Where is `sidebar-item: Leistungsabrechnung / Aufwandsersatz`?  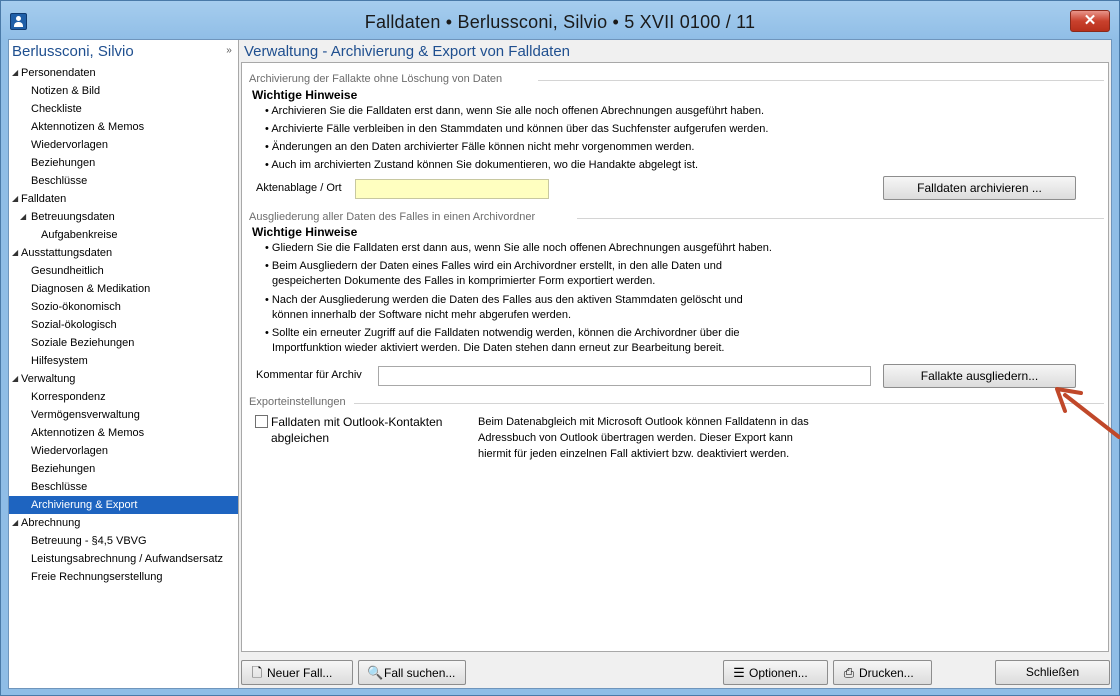 sidebar-item: Leistungsabrechnung / Aufwandsersatz is located at coordinates (123, 559).